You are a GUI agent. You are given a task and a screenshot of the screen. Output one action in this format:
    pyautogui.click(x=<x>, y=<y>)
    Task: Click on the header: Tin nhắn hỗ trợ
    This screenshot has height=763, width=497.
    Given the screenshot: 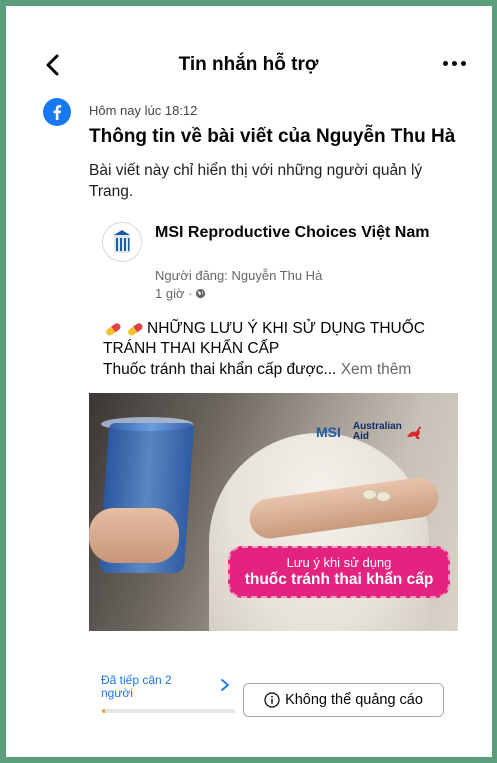 What is the action you would take?
    pyautogui.click(x=248, y=65)
    